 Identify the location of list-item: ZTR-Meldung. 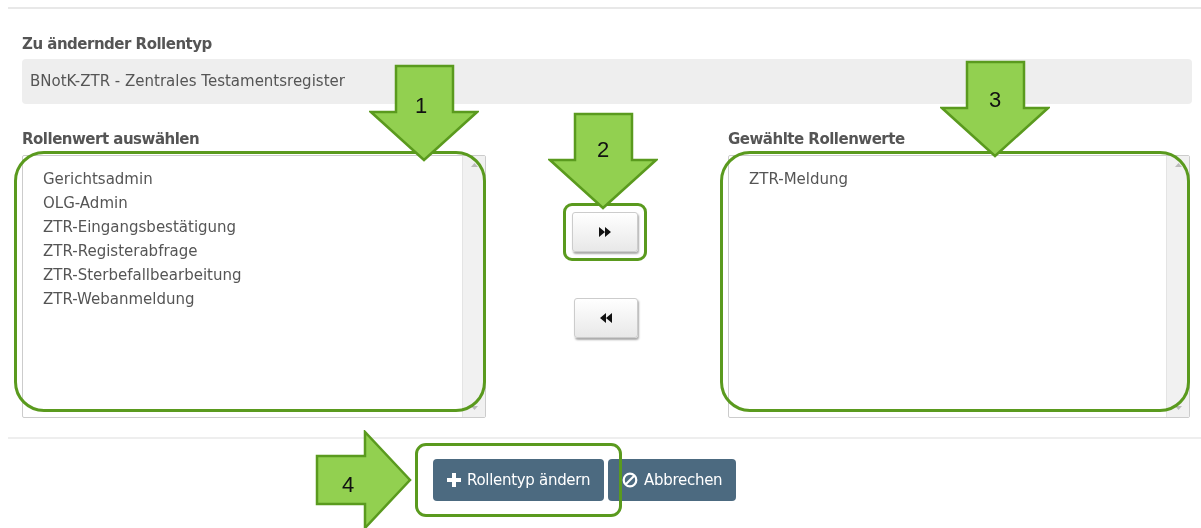
(799, 179).